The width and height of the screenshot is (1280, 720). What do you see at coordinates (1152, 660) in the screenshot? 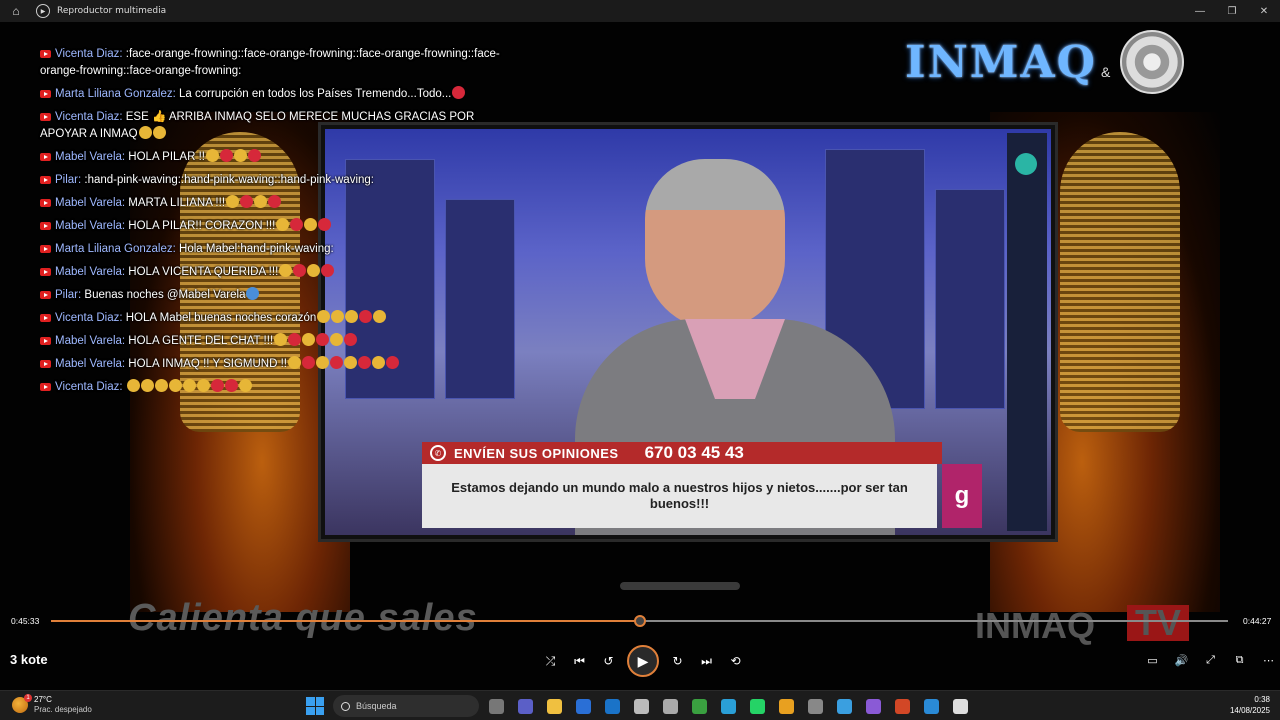
I see `subtitles-button: ▭` at bounding box center [1152, 660].